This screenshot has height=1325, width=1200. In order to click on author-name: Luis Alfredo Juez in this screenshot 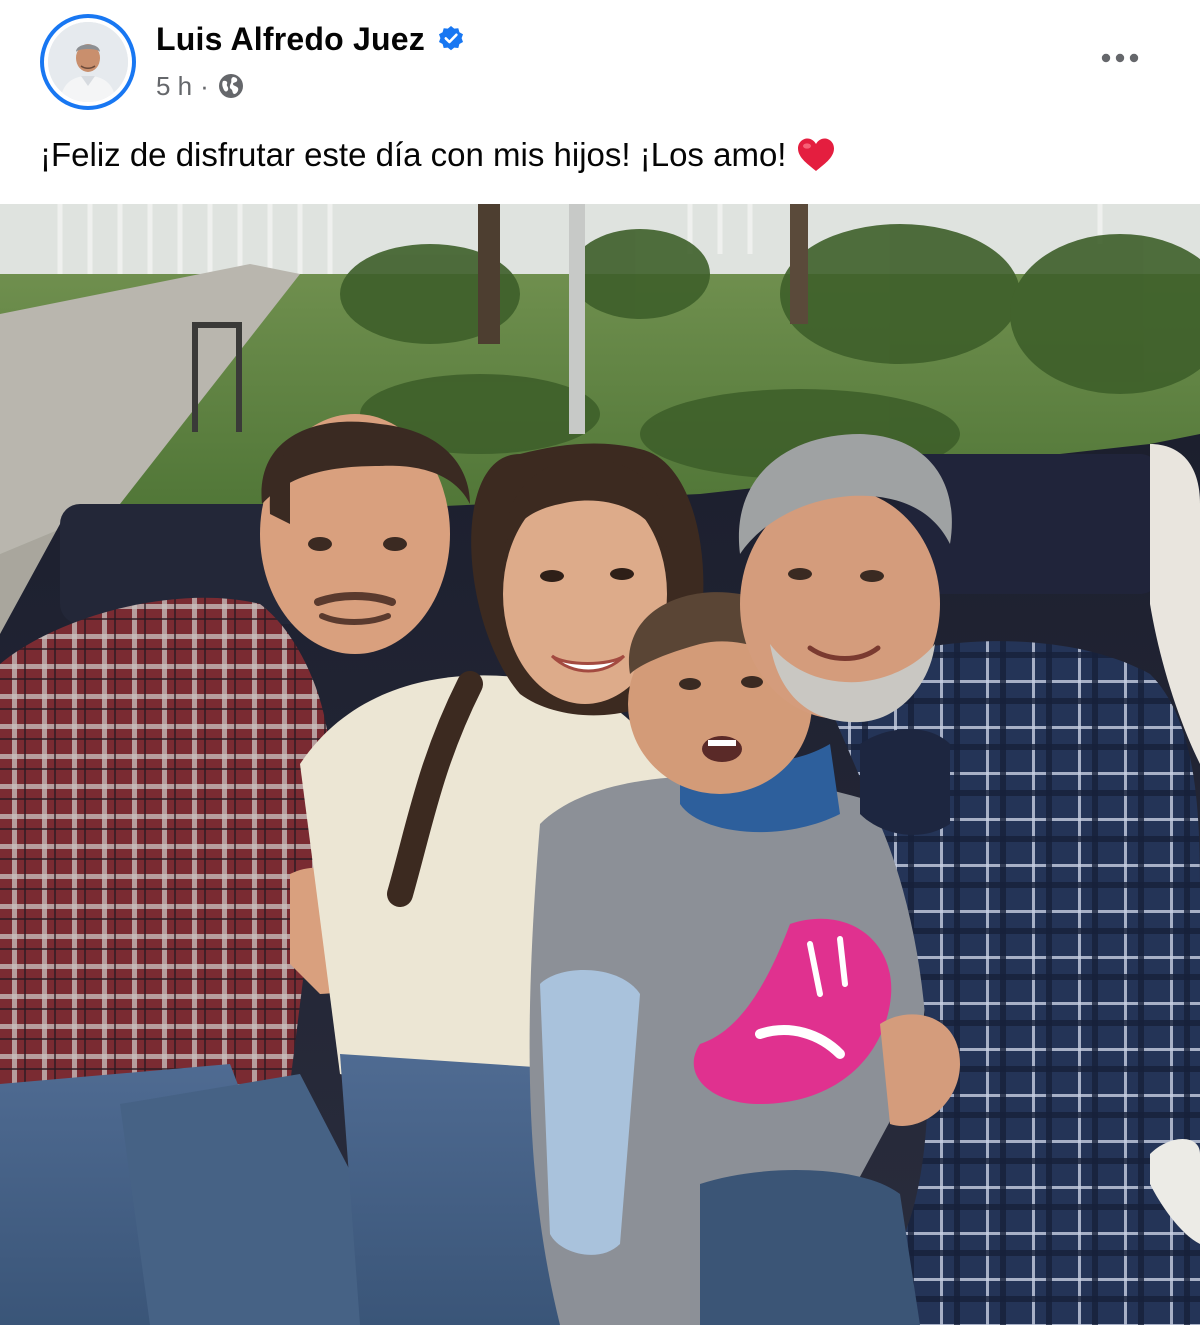, I will do `click(290, 39)`.